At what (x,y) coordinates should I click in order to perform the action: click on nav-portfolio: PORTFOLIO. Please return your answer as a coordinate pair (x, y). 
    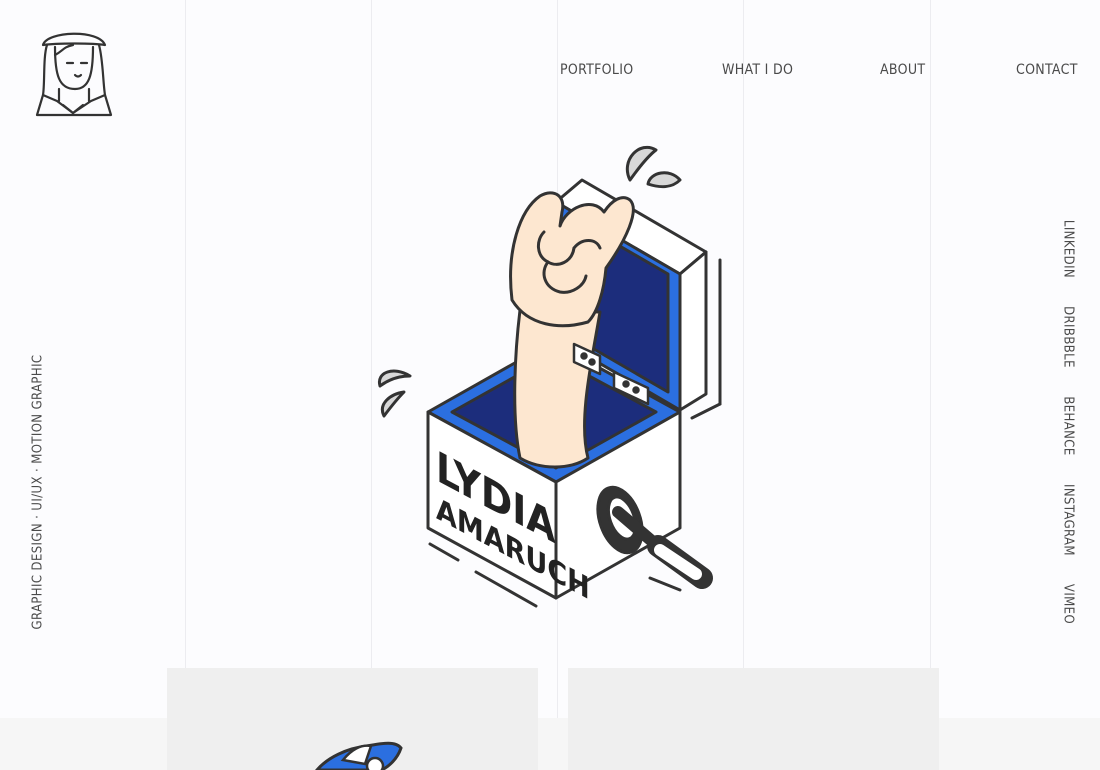
    Looking at the image, I should click on (596, 70).